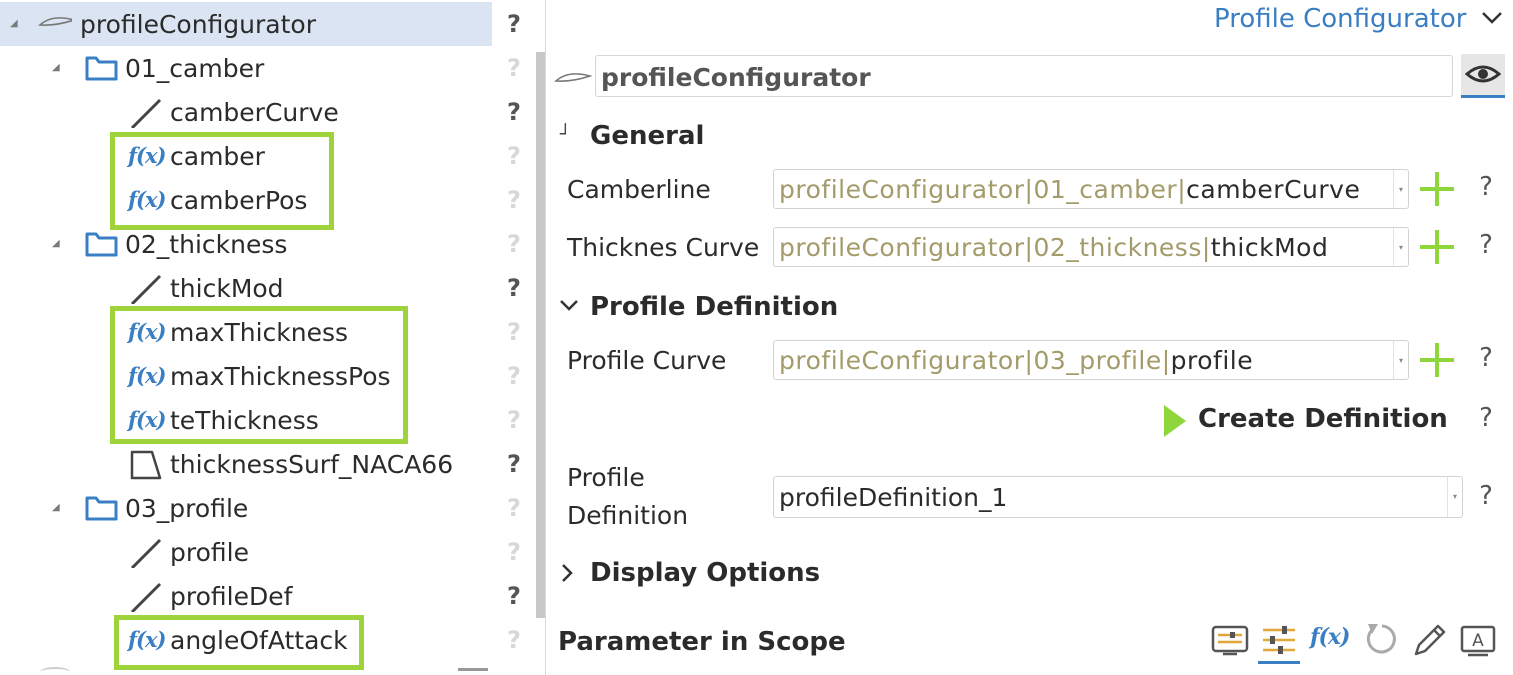  Describe the element at coordinates (1024, 76) in the screenshot. I see `name-field: profileConfigurator` at that location.